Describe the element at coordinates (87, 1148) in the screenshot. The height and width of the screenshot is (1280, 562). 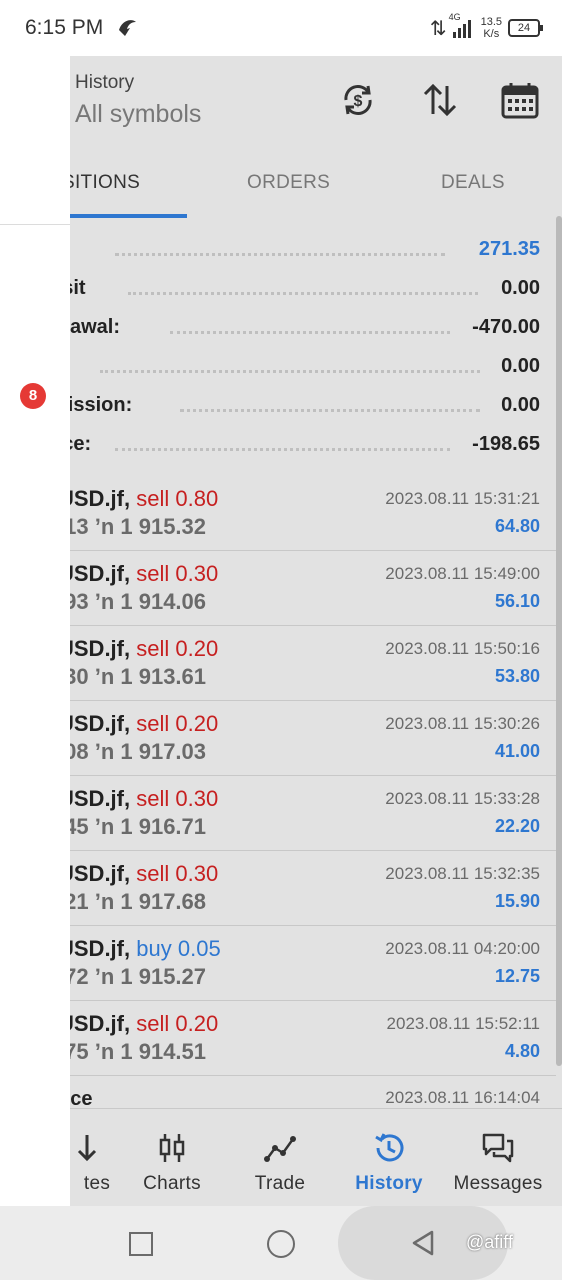
I see `quotes-icon` at that location.